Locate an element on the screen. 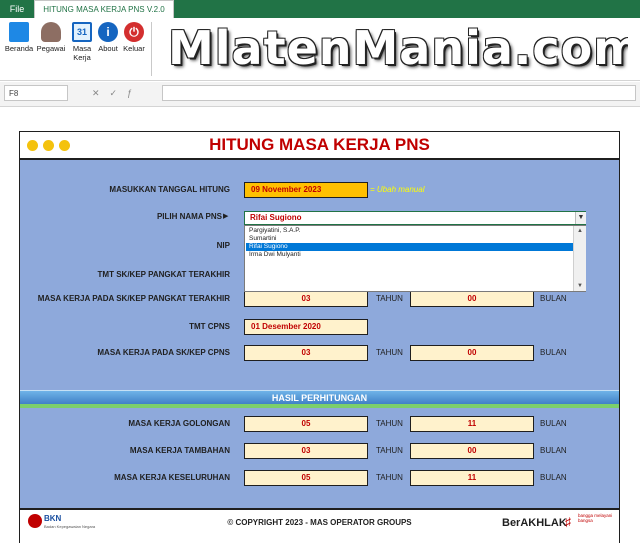  tambahan-label: MASA KERJA TAMBAHAN is located at coordinates (179, 450).